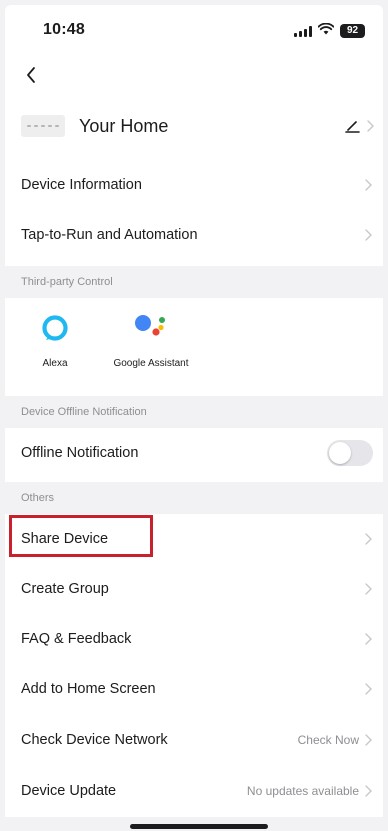 The width and height of the screenshot is (388, 831). I want to click on battery-icon: 92, so click(352, 31).